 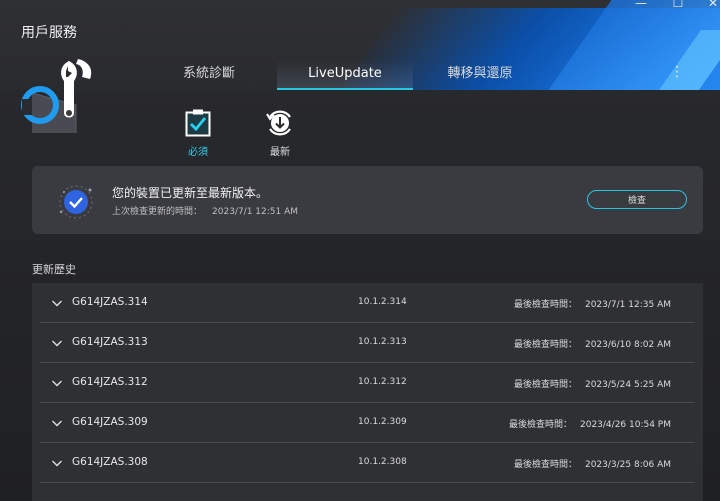 What do you see at coordinates (627, 305) in the screenshot?
I see `history-row-date: 2023/7/1 12:35 AM` at bounding box center [627, 305].